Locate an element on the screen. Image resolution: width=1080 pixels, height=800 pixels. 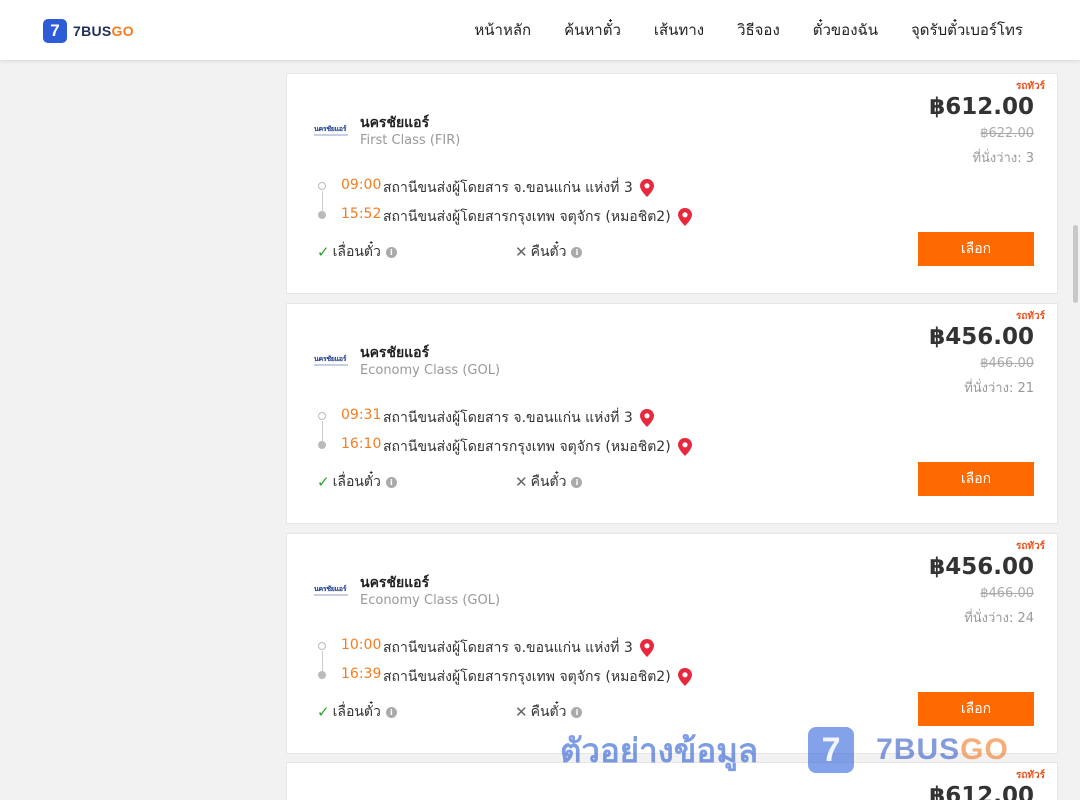
arrival-time: 15:52 is located at coordinates (361, 214).